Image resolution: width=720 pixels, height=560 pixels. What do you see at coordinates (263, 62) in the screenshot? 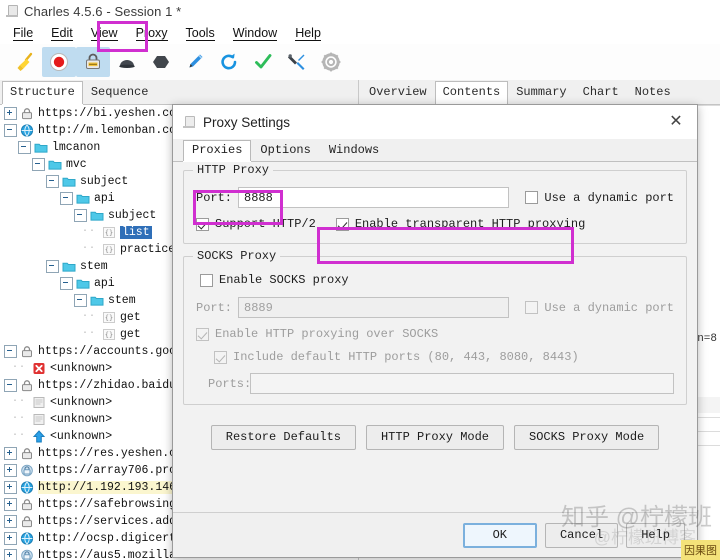
I see `validate-check-icon` at bounding box center [263, 62].